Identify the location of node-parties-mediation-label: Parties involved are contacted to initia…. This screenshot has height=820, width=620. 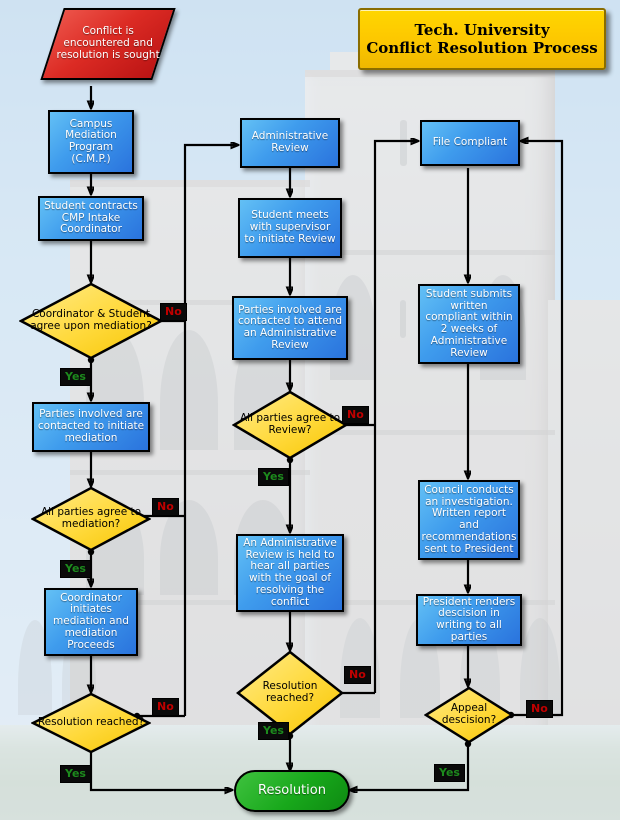
(91, 426).